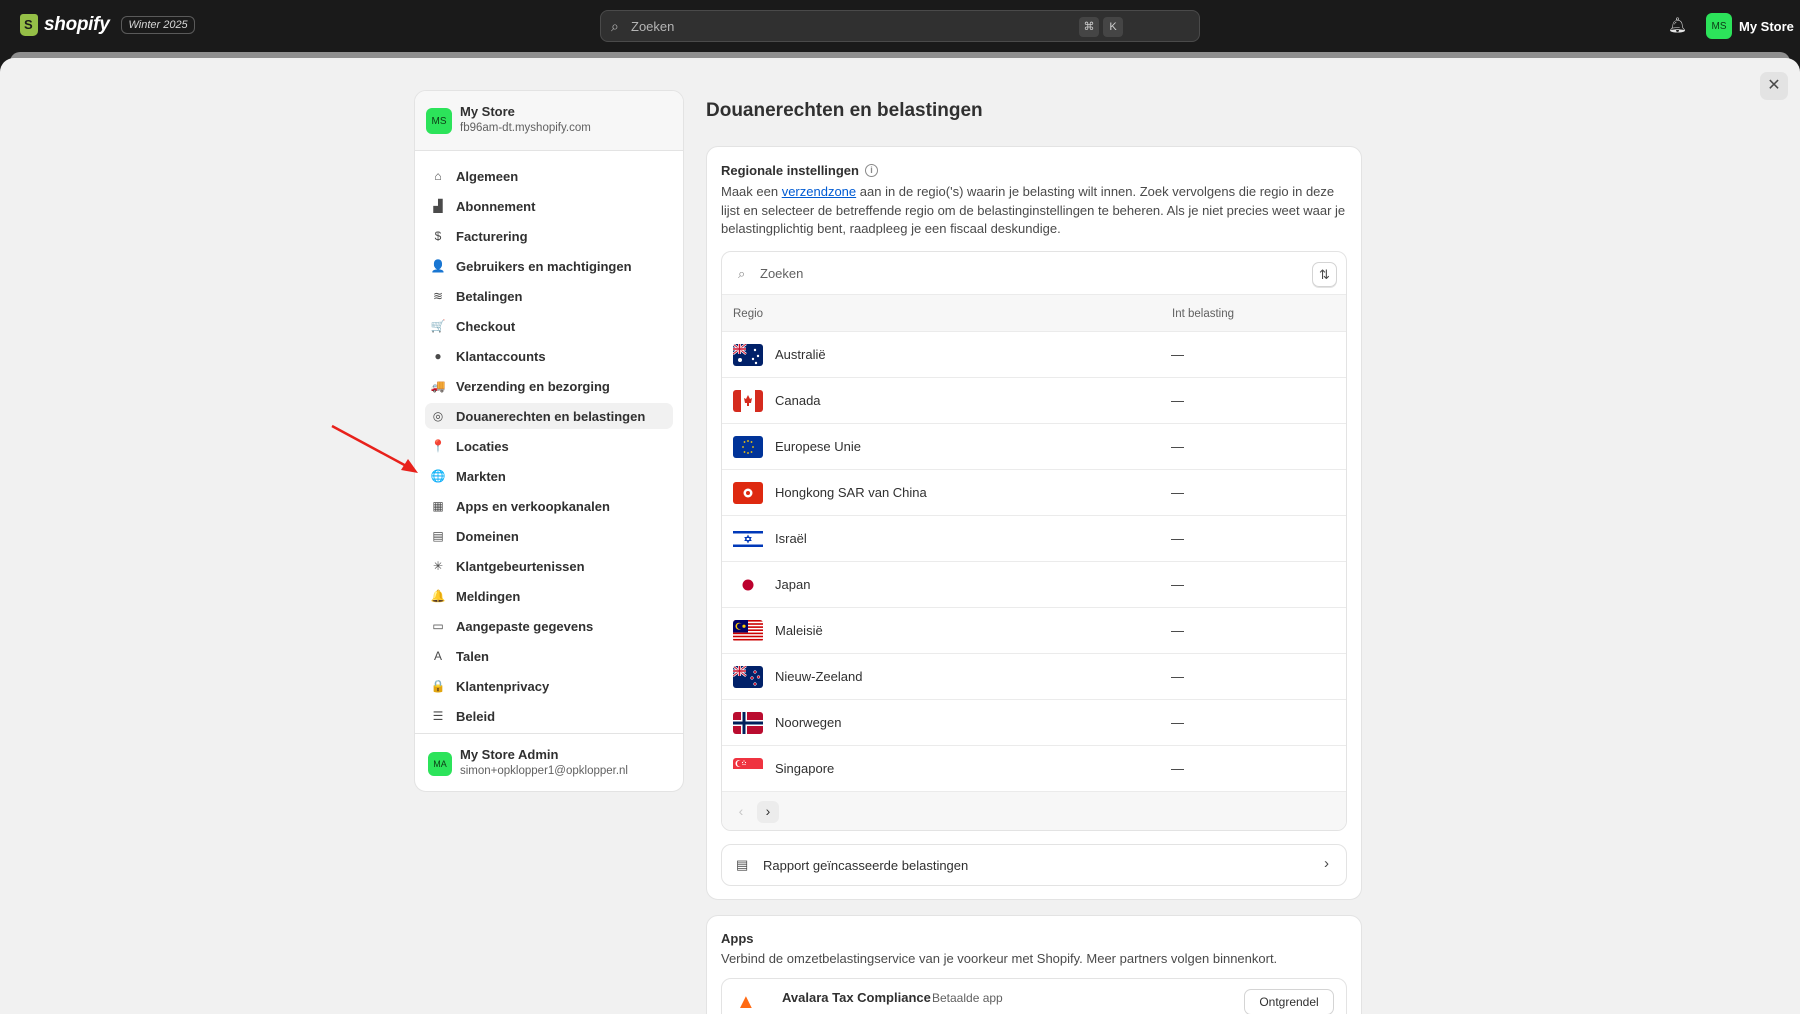 The width and height of the screenshot is (1800, 1014). I want to click on truck-icon: 🚚, so click(438, 386).